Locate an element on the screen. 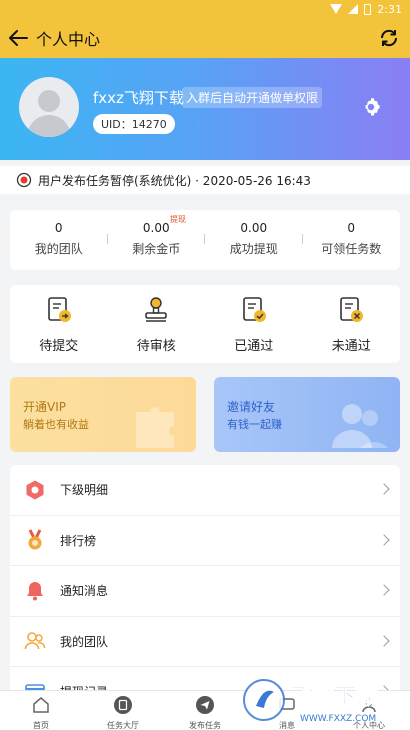 This screenshot has height=730, width=410. task-label: 待提交 is located at coordinates (59, 346).